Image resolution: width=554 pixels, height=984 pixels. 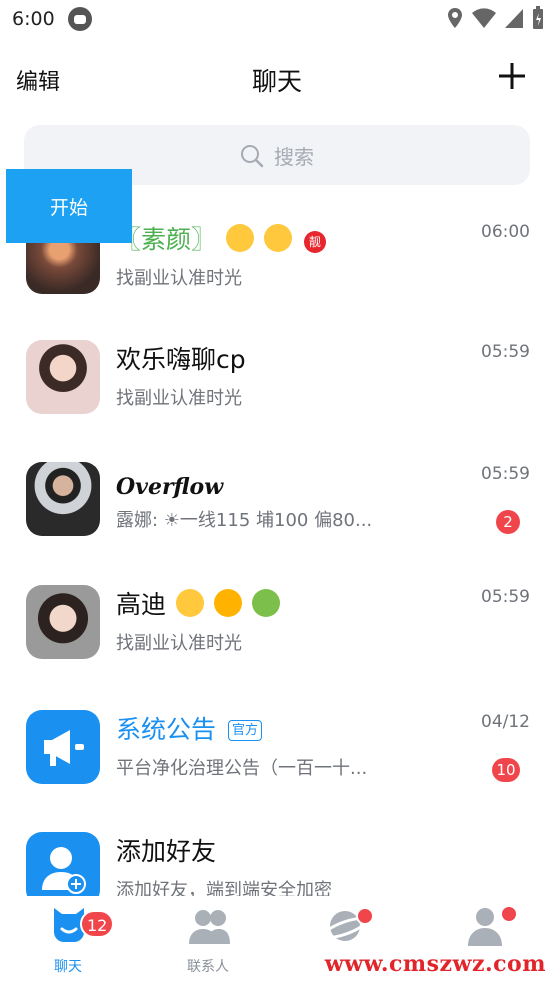 I want to click on search-placeholder: 搜索, so click(x=294, y=157).